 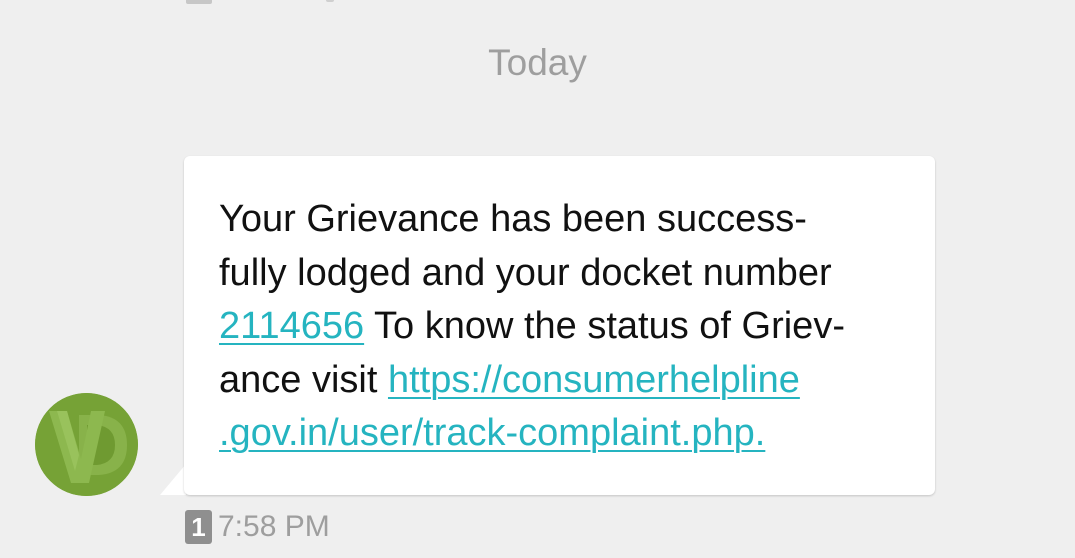 I want to click on sender-avatar, so click(x=86, y=444).